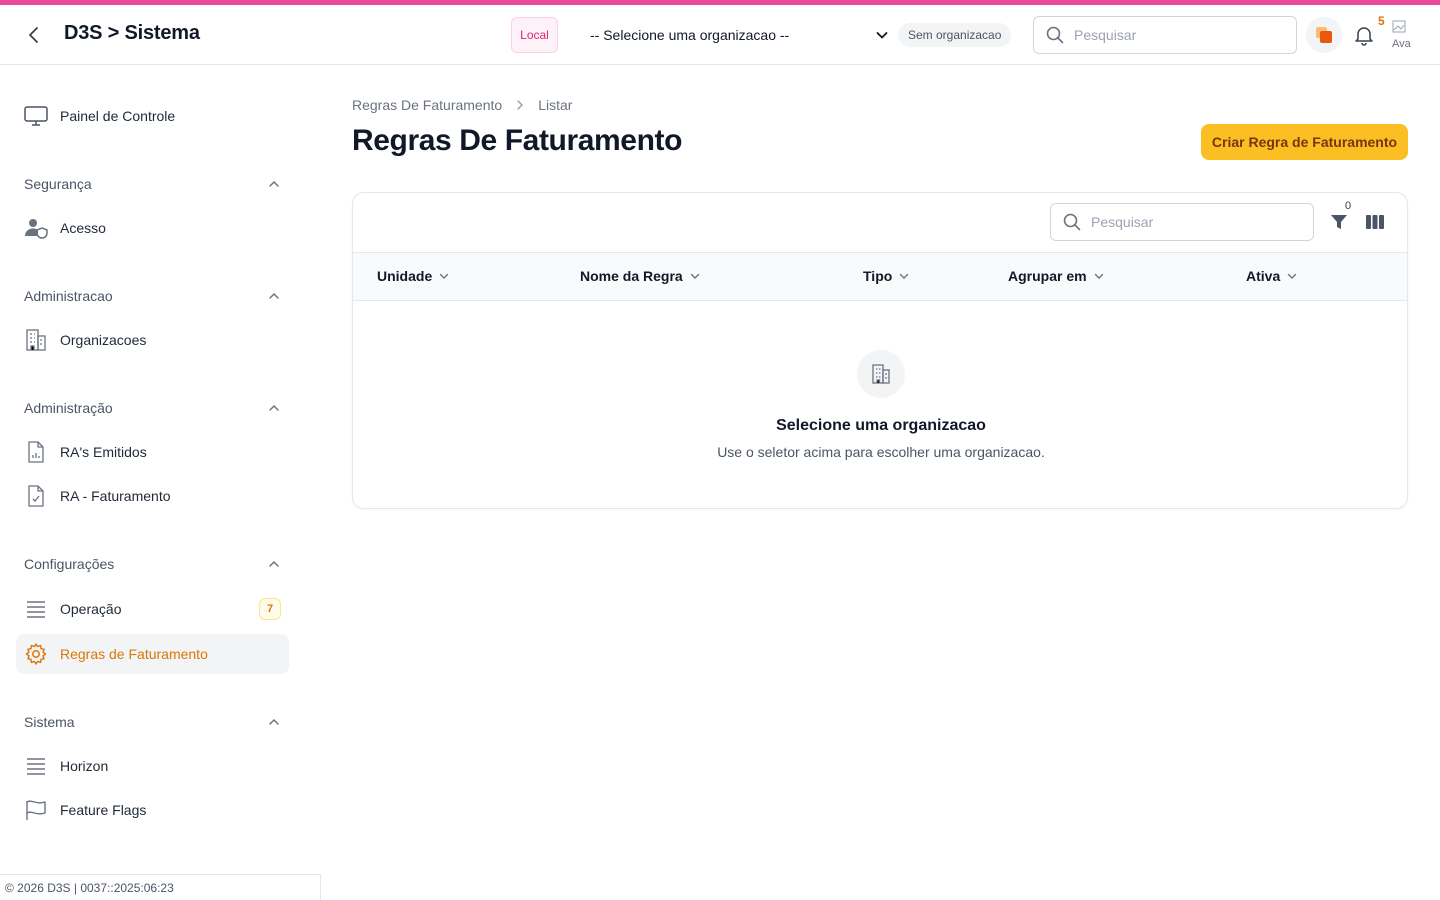 This screenshot has height=900, width=1440. I want to click on notification-count-badge: 5, so click(1381, 21).